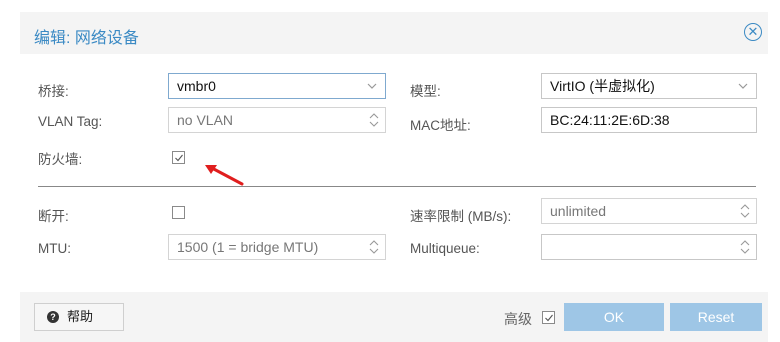 This screenshot has height=342, width=780. Describe the element at coordinates (224, 175) in the screenshot. I see `red-arrow-annotation` at that location.